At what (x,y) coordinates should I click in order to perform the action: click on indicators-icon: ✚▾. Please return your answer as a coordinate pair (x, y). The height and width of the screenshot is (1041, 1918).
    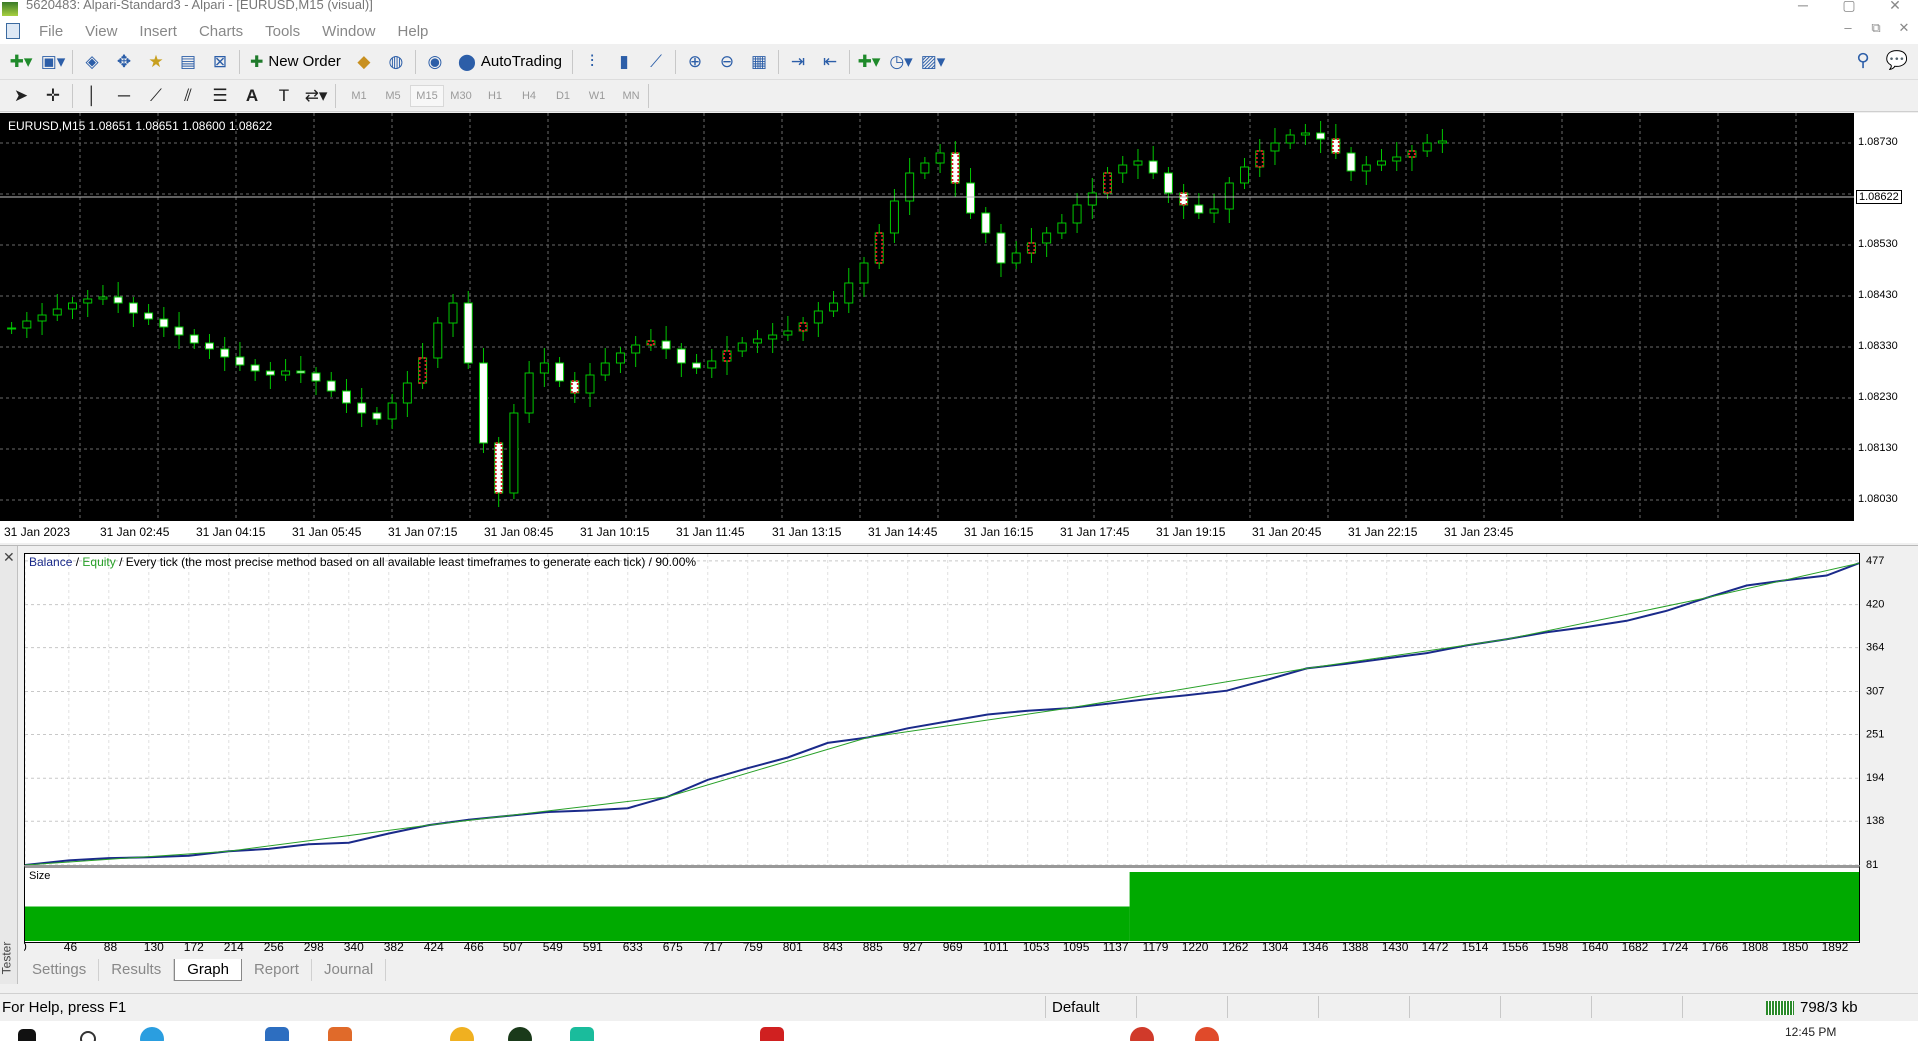
    Looking at the image, I should click on (869, 62).